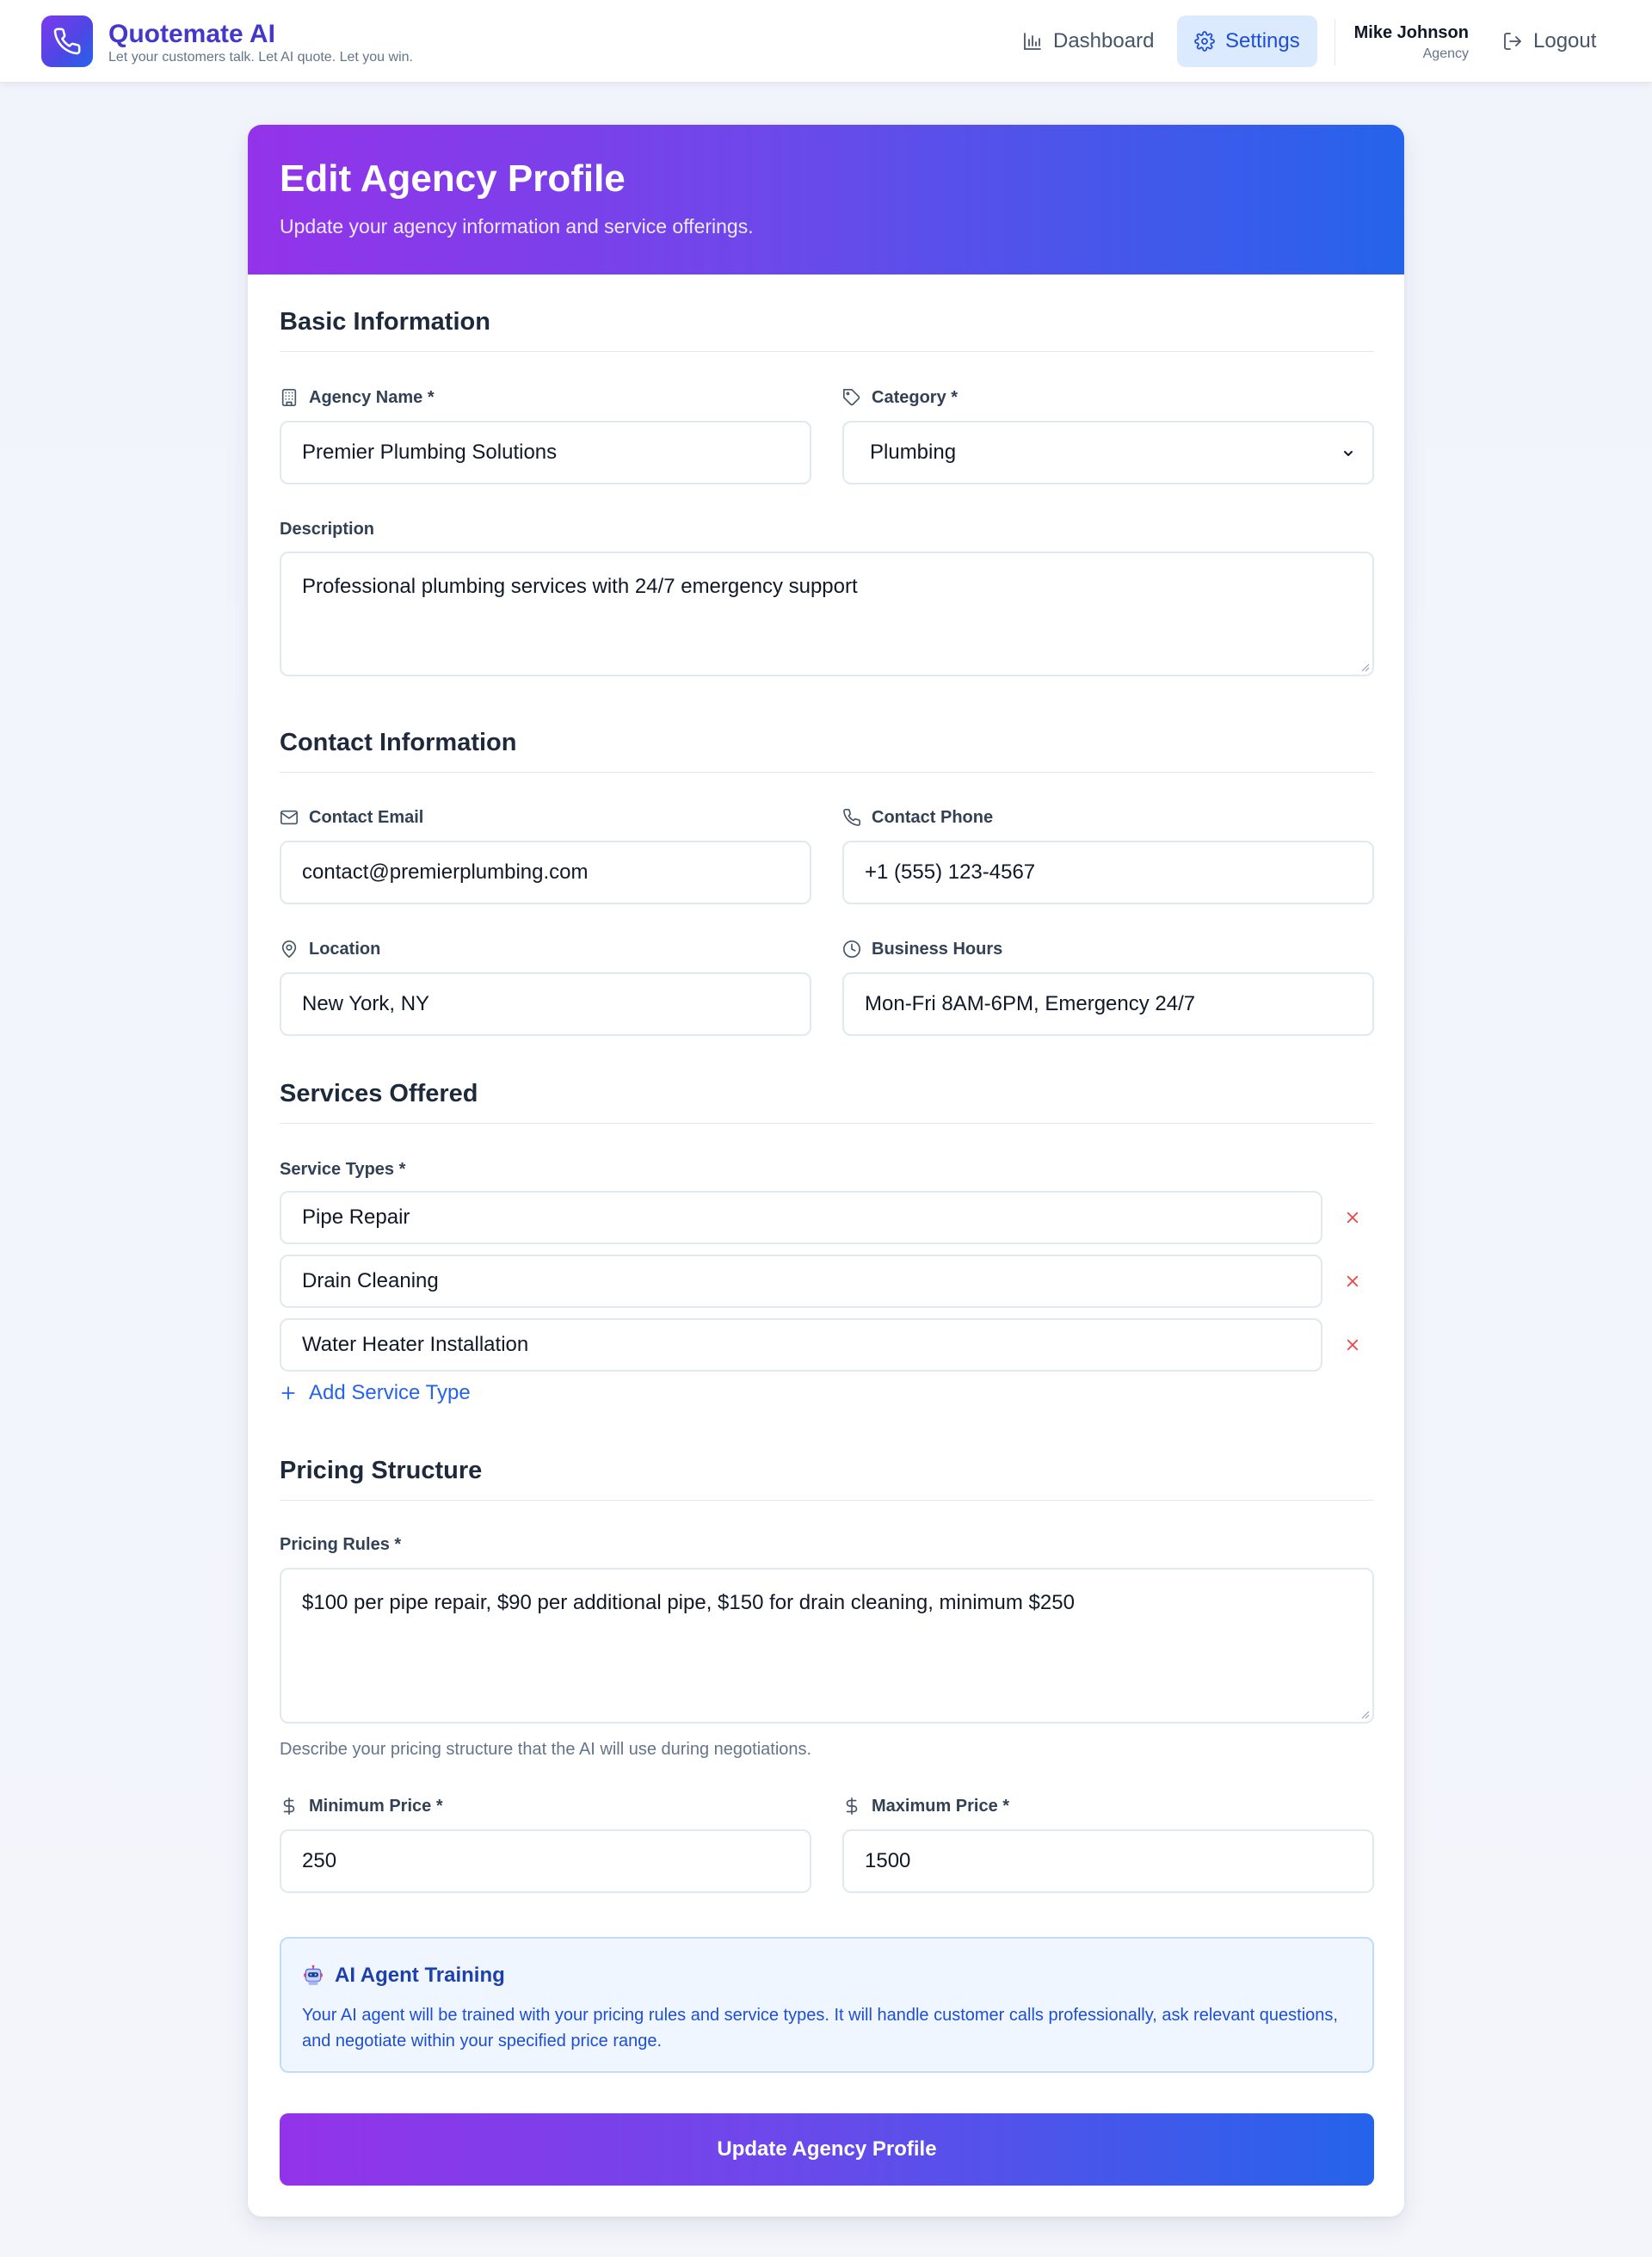 Image resolution: width=1652 pixels, height=2257 pixels. What do you see at coordinates (1108, 452) in the screenshot?
I see `category-select: Plumbing` at bounding box center [1108, 452].